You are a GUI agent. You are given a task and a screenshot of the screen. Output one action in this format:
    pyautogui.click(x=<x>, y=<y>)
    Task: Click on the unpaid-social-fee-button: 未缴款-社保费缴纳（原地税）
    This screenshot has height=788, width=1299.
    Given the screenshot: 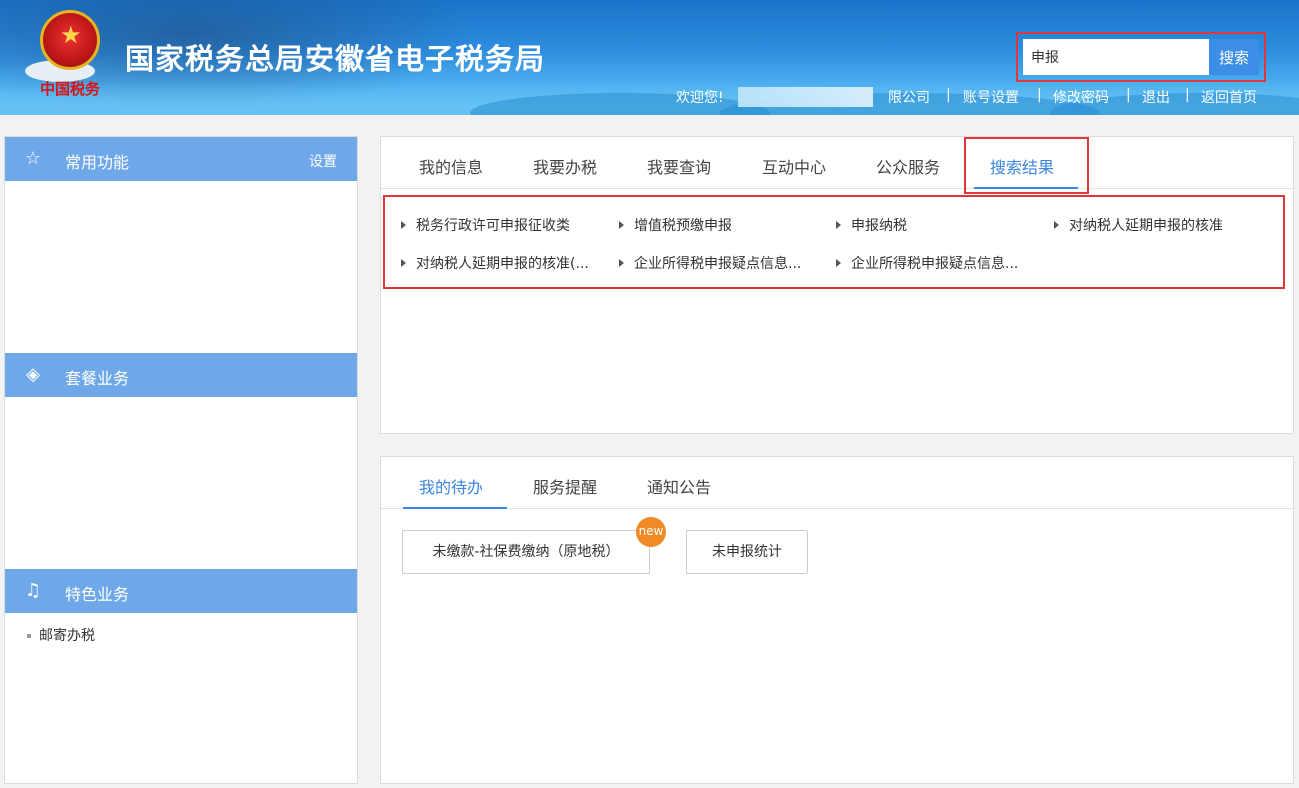 What is the action you would take?
    pyautogui.click(x=526, y=552)
    